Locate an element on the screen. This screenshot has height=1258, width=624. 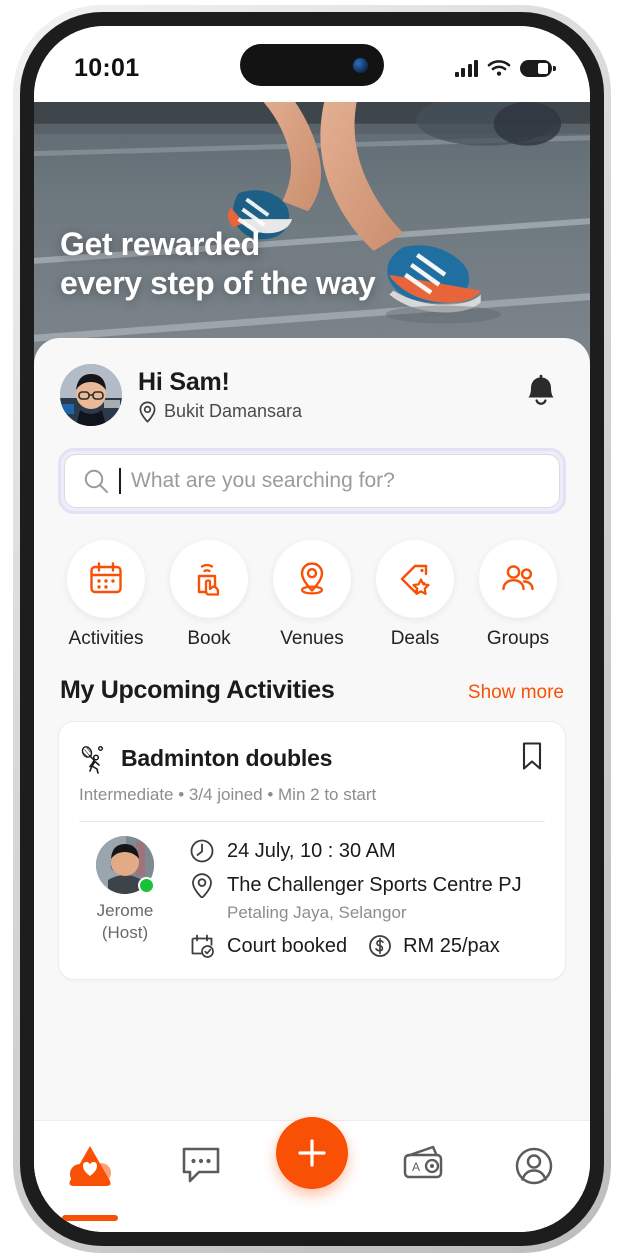
nav-item-chat is located at coordinates (201, 1165).